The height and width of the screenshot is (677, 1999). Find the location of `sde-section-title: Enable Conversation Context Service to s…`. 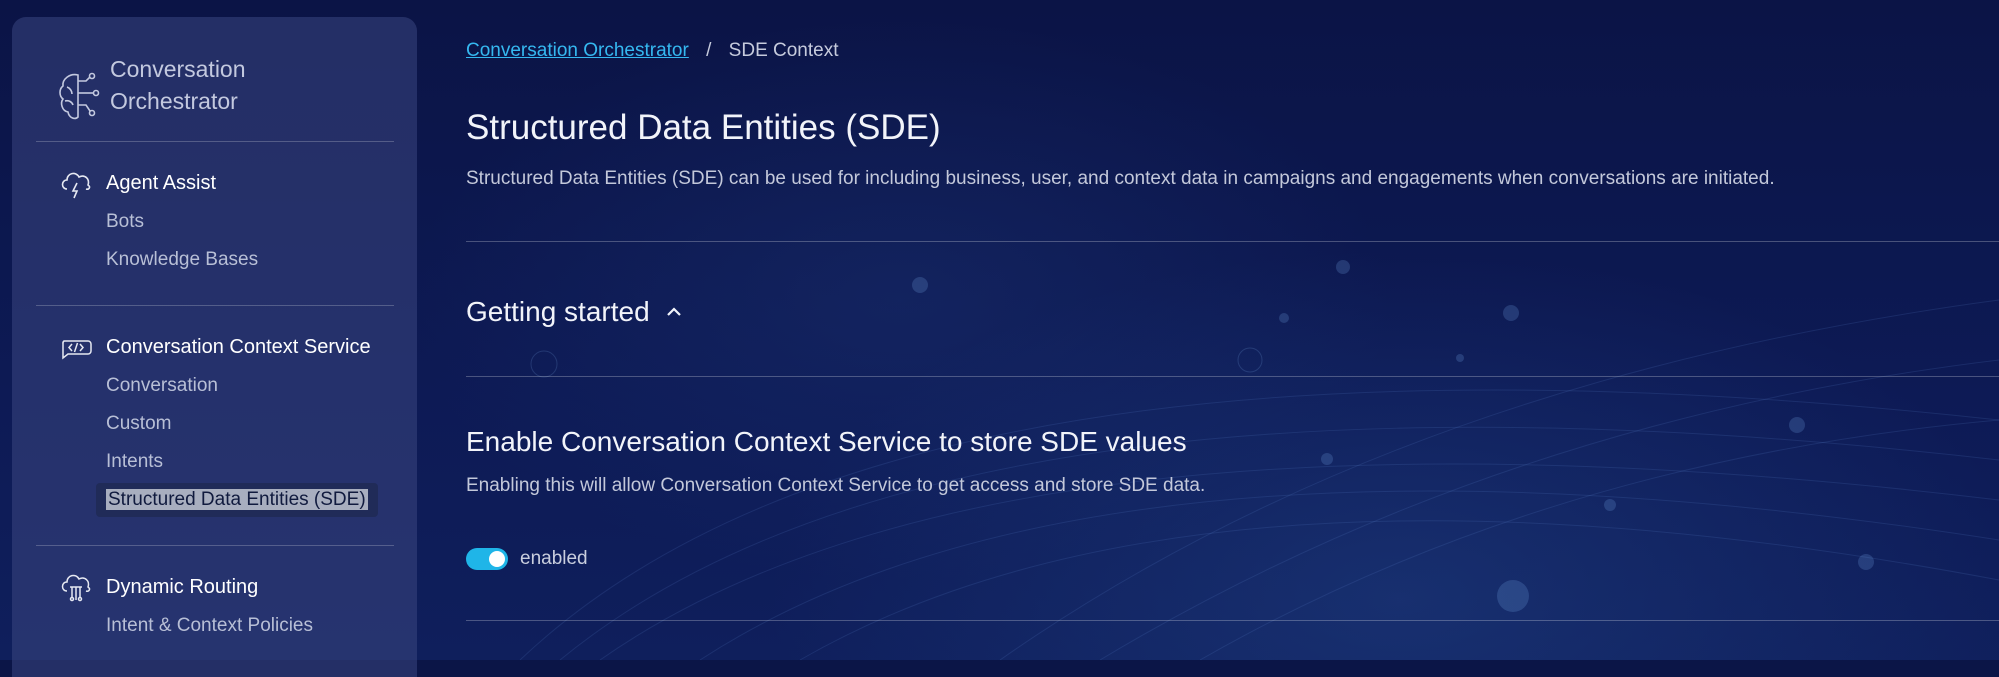

sde-section-title: Enable Conversation Context Service to s… is located at coordinates (826, 441).